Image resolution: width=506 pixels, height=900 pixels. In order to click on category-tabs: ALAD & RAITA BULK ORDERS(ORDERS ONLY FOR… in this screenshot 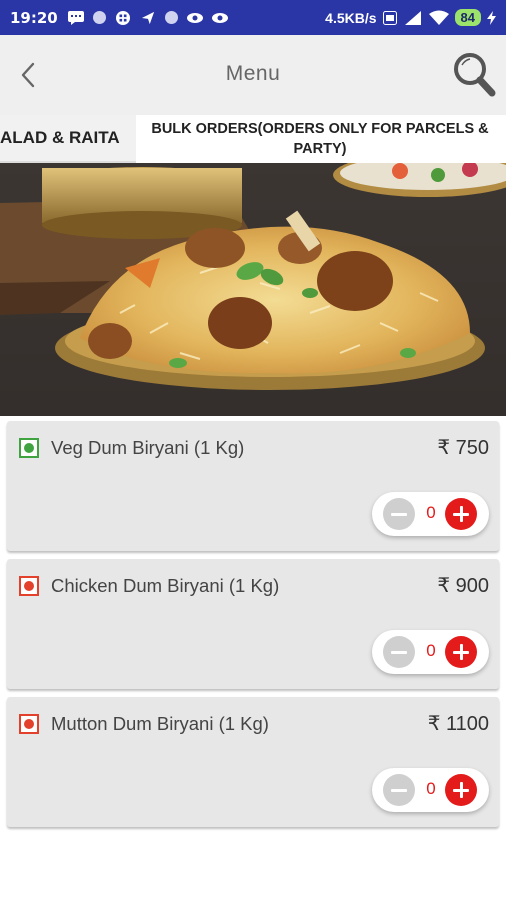, I will do `click(253, 139)`.